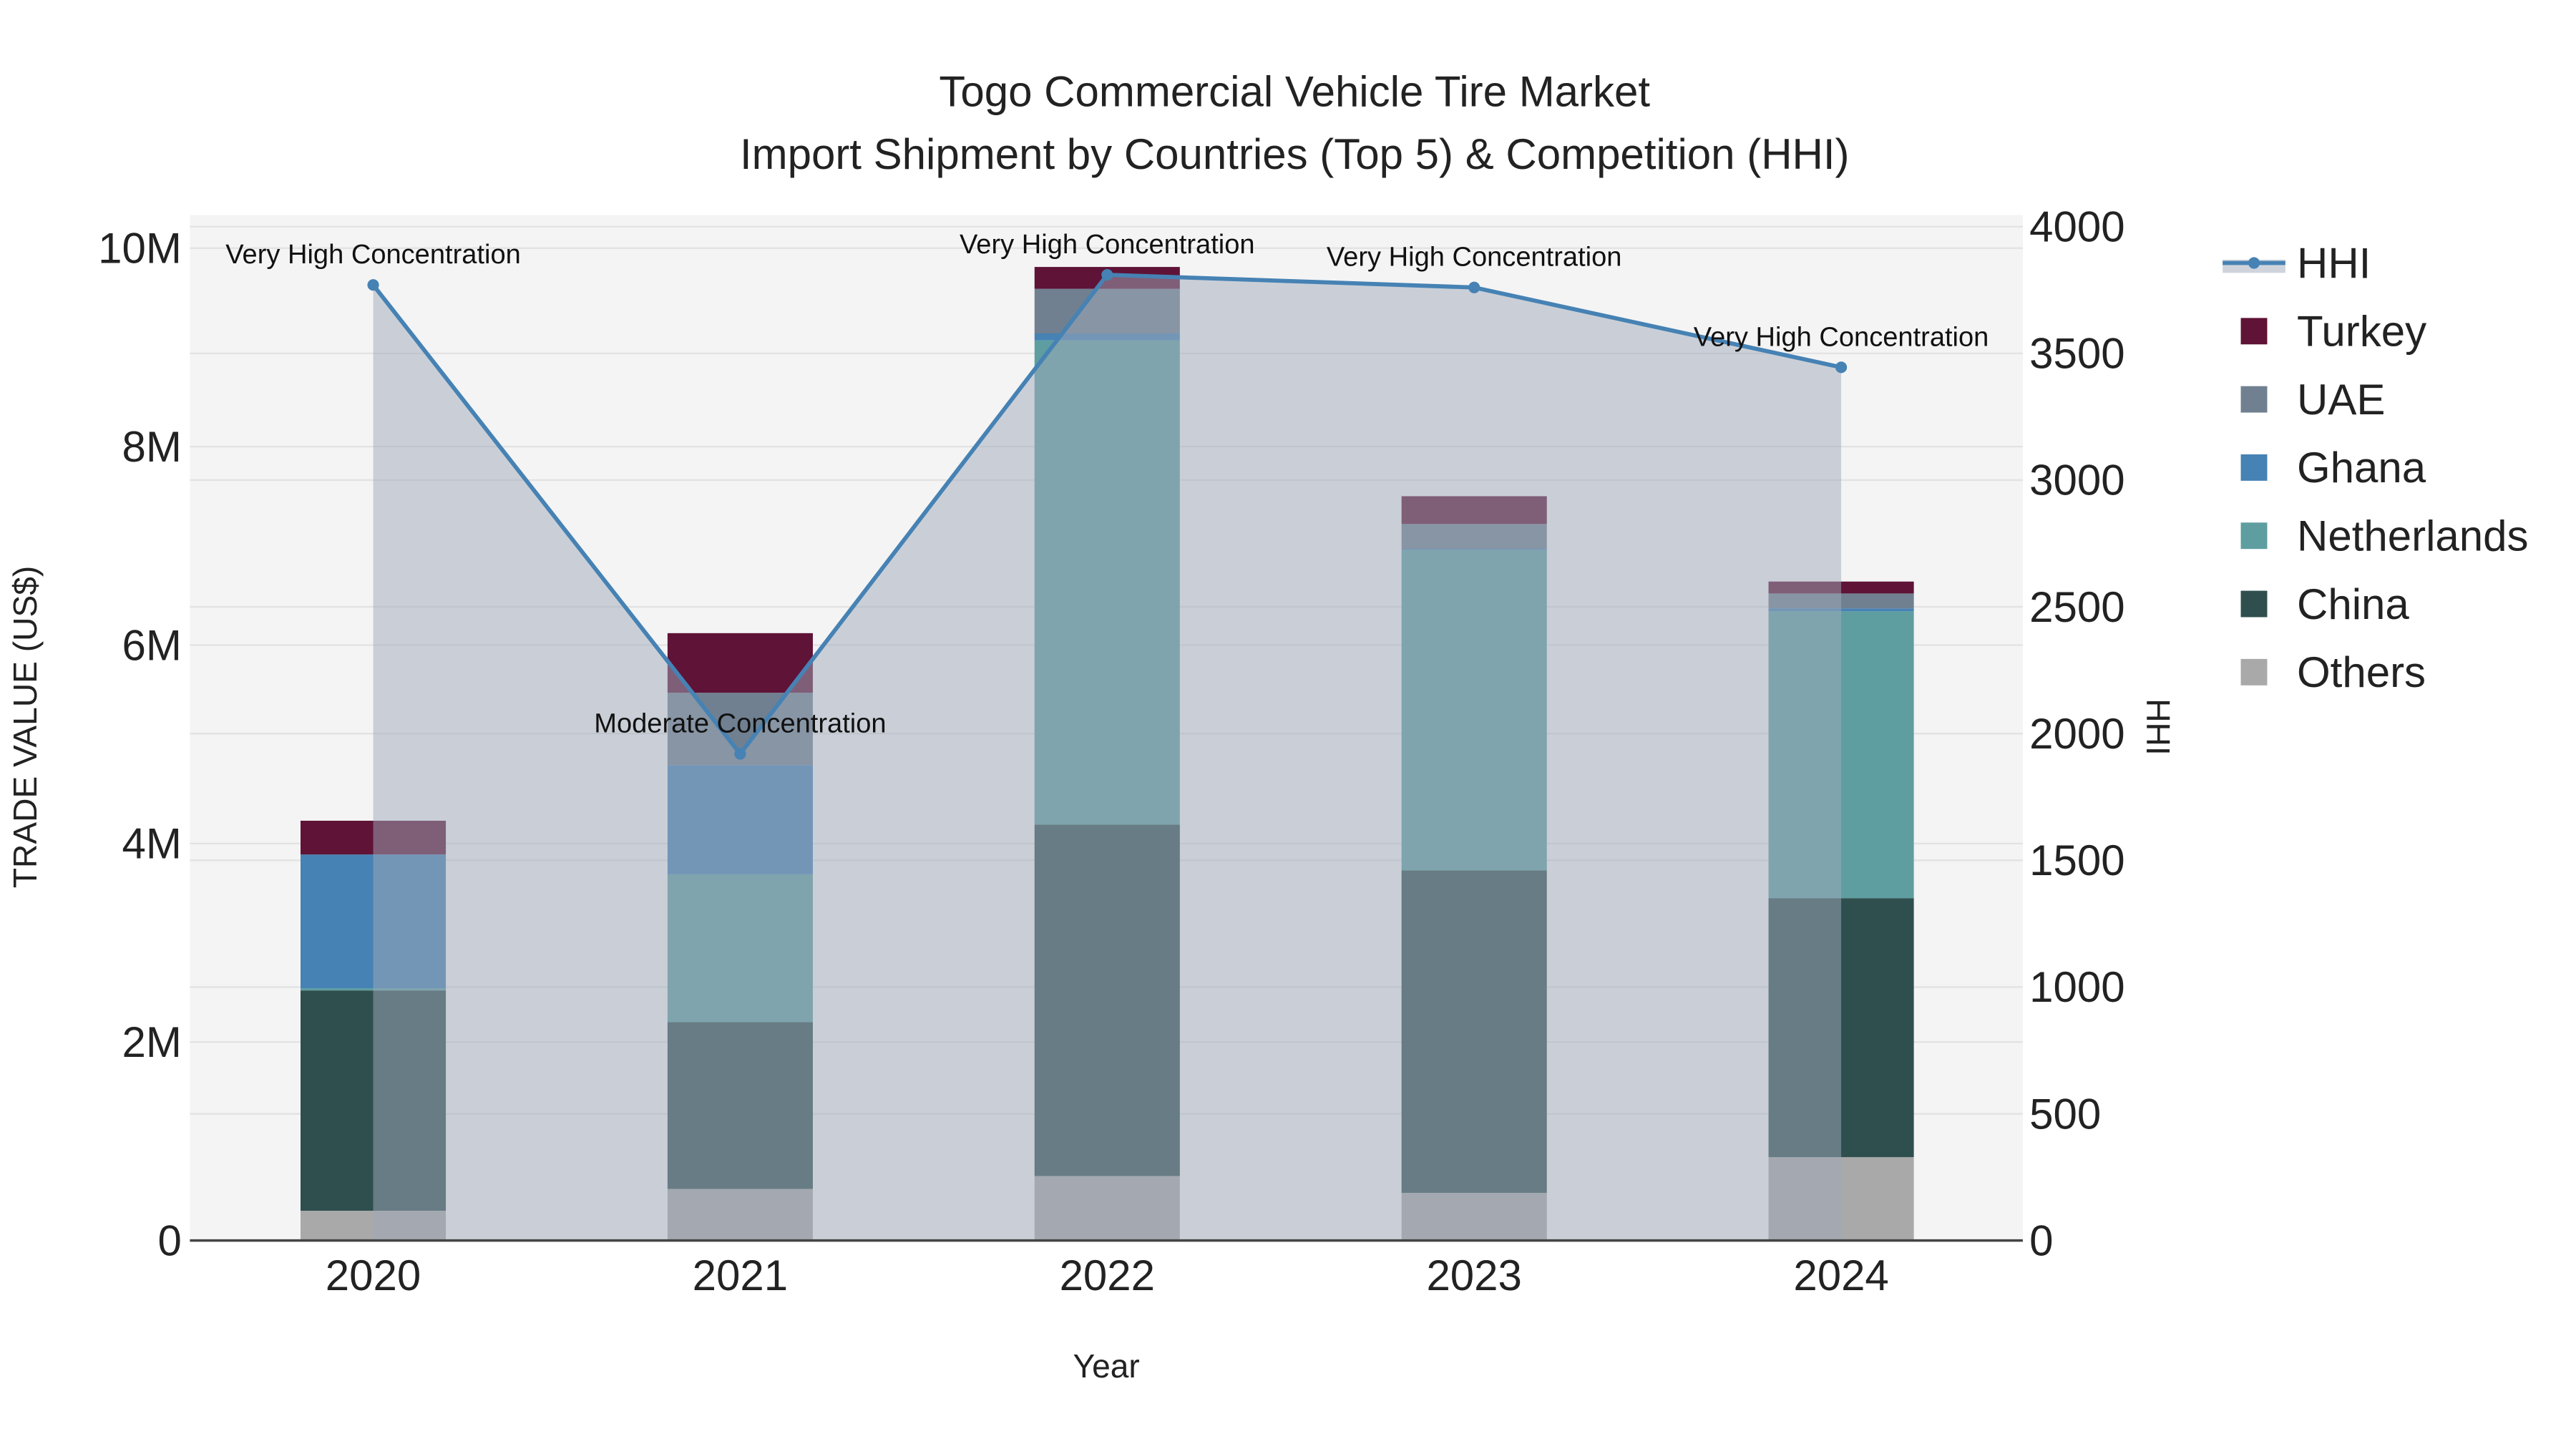  Describe the element at coordinates (2413, 536) in the screenshot. I see `legend-label-netherlands: Netherlands` at that location.